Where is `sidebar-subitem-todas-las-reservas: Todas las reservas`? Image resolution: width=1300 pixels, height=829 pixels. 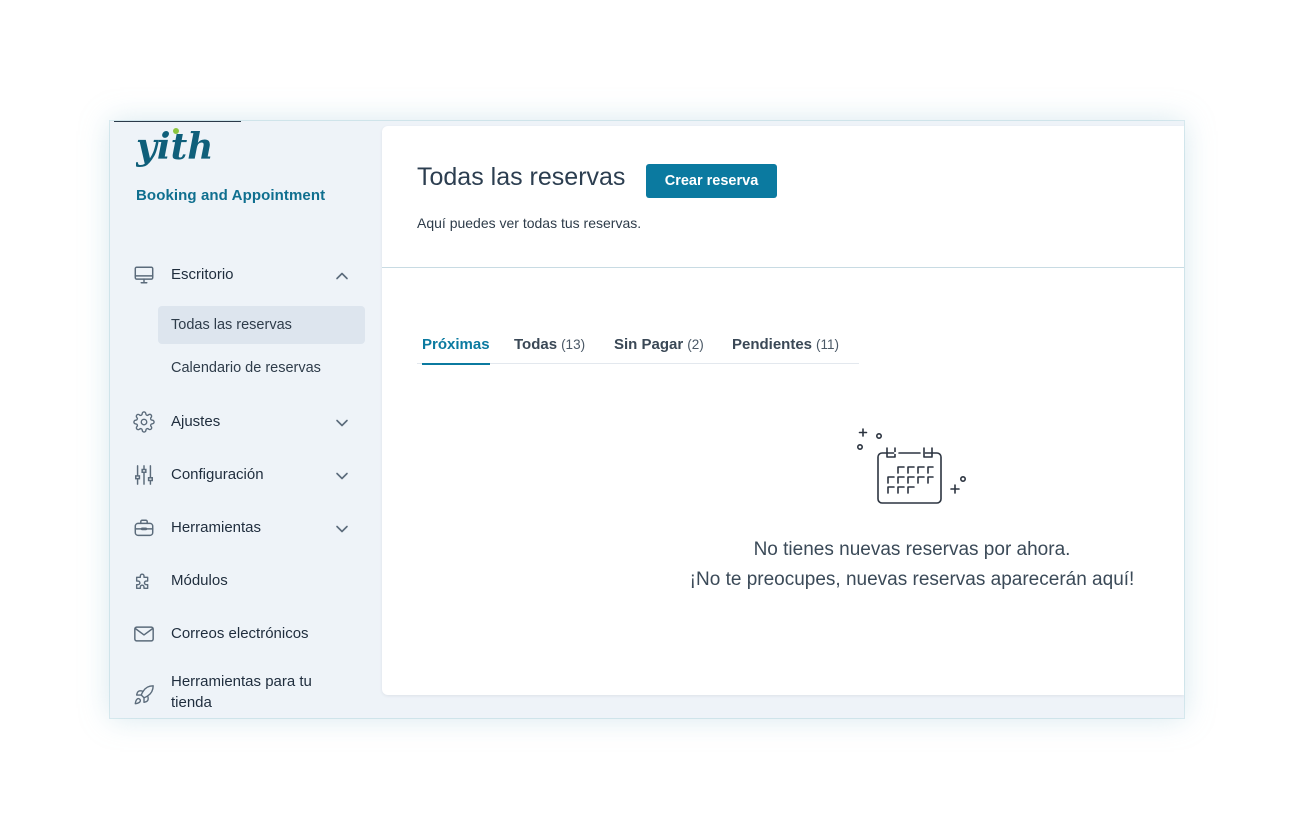 sidebar-subitem-todas-las-reservas: Todas las reservas is located at coordinates (261, 325).